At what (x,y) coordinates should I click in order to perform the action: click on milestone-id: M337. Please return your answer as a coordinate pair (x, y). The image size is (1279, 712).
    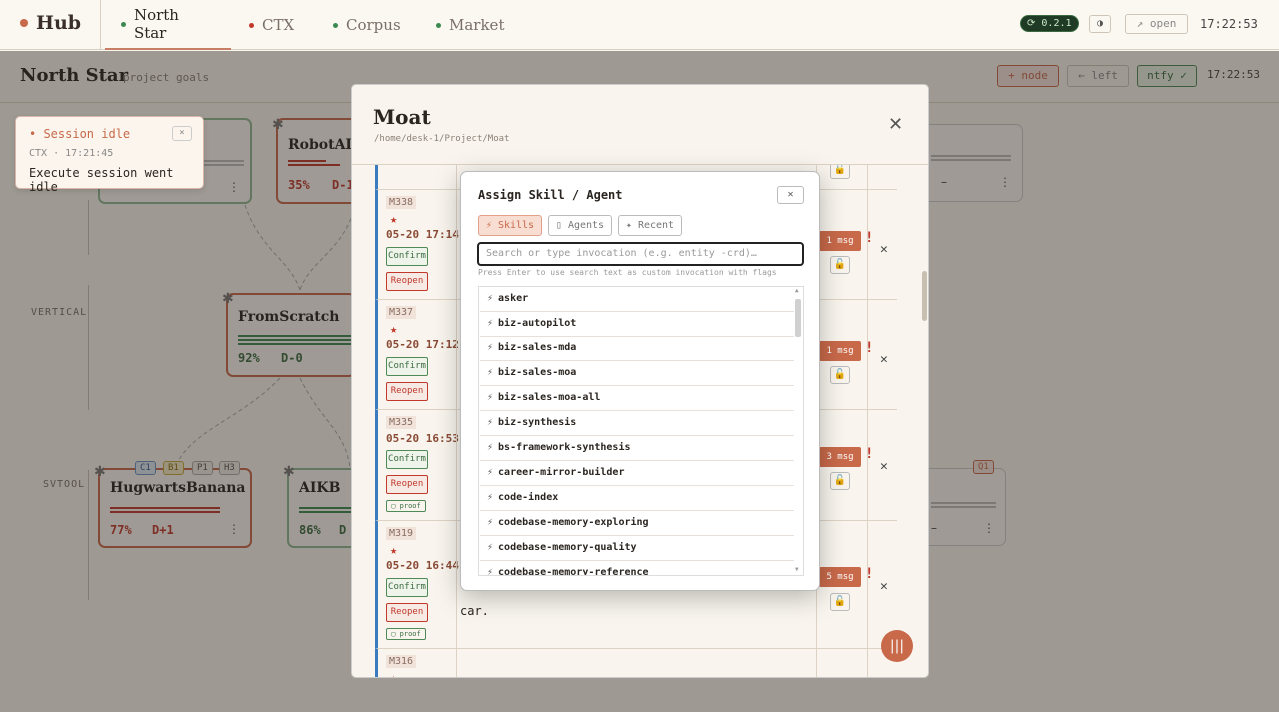
    Looking at the image, I should click on (401, 312).